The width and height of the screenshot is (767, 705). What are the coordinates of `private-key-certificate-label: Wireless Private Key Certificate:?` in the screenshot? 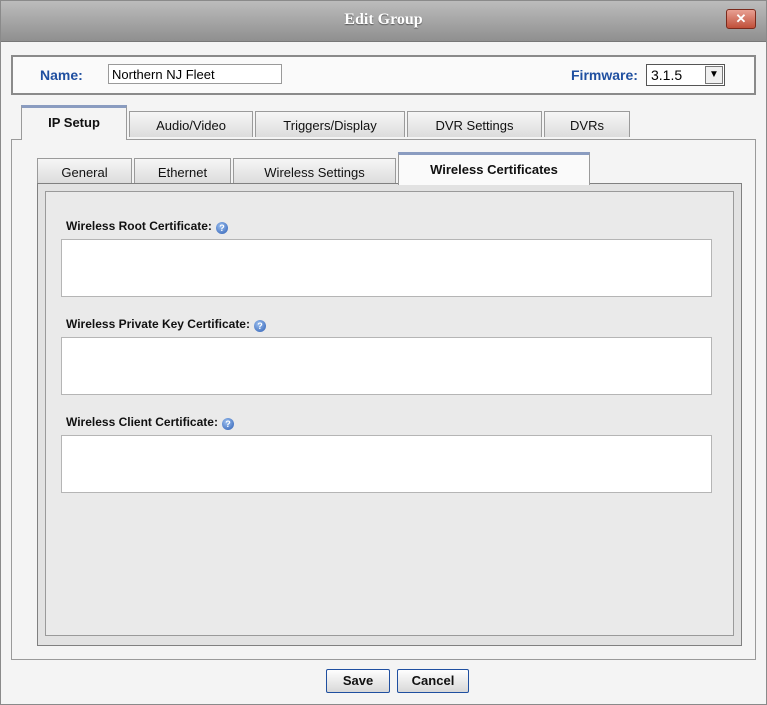 It's located at (166, 324).